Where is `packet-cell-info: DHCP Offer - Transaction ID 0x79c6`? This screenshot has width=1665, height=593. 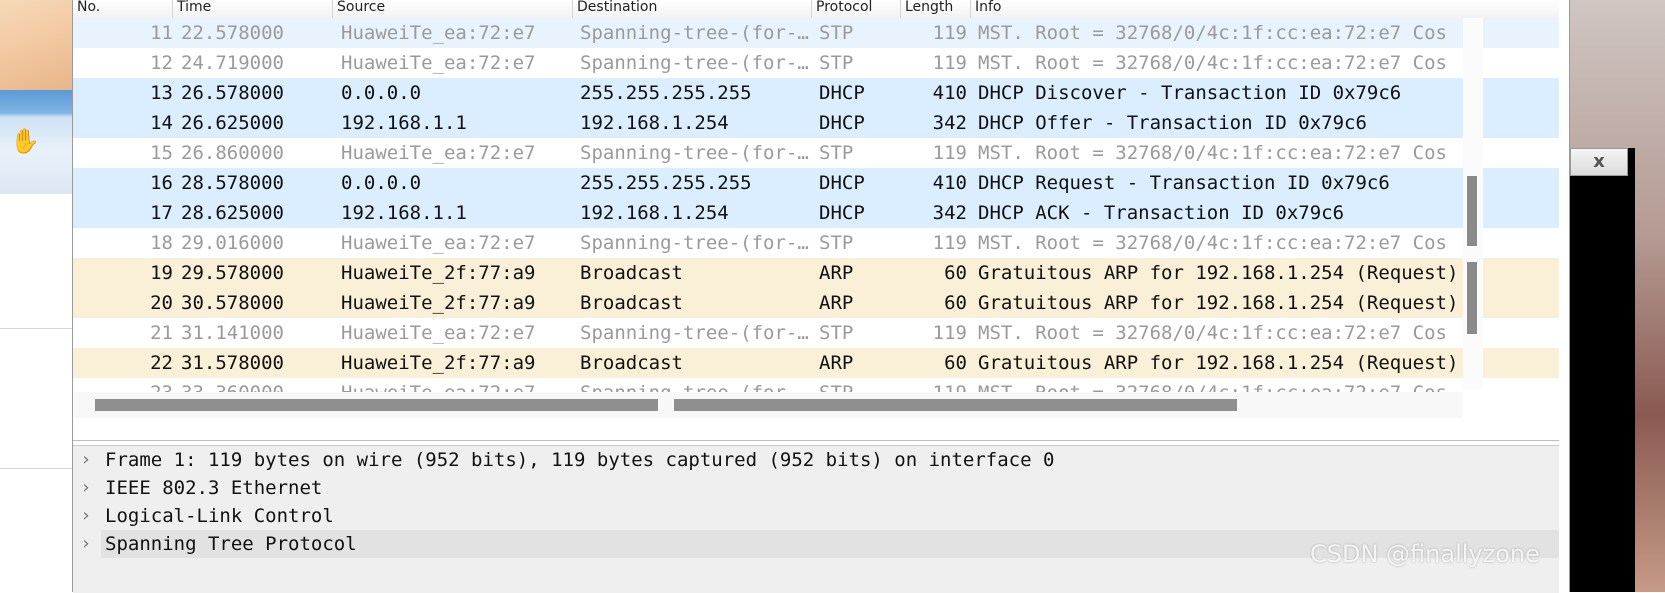 packet-cell-info: DHCP Offer - Transaction ID 0x79c6 is located at coordinates (1172, 123).